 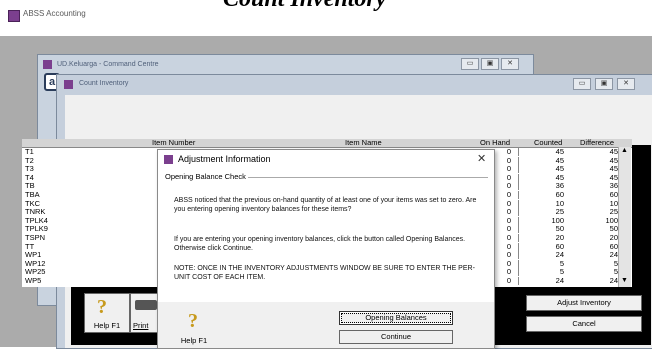 What do you see at coordinates (584, 324) in the screenshot?
I see `cancel-button: Cancel` at bounding box center [584, 324].